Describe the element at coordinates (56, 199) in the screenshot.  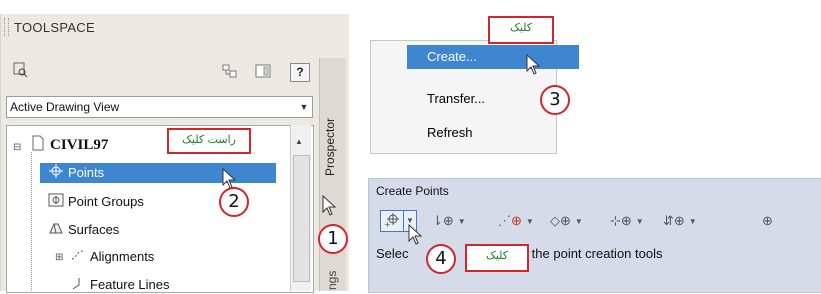
I see `point-groups-icon` at that location.